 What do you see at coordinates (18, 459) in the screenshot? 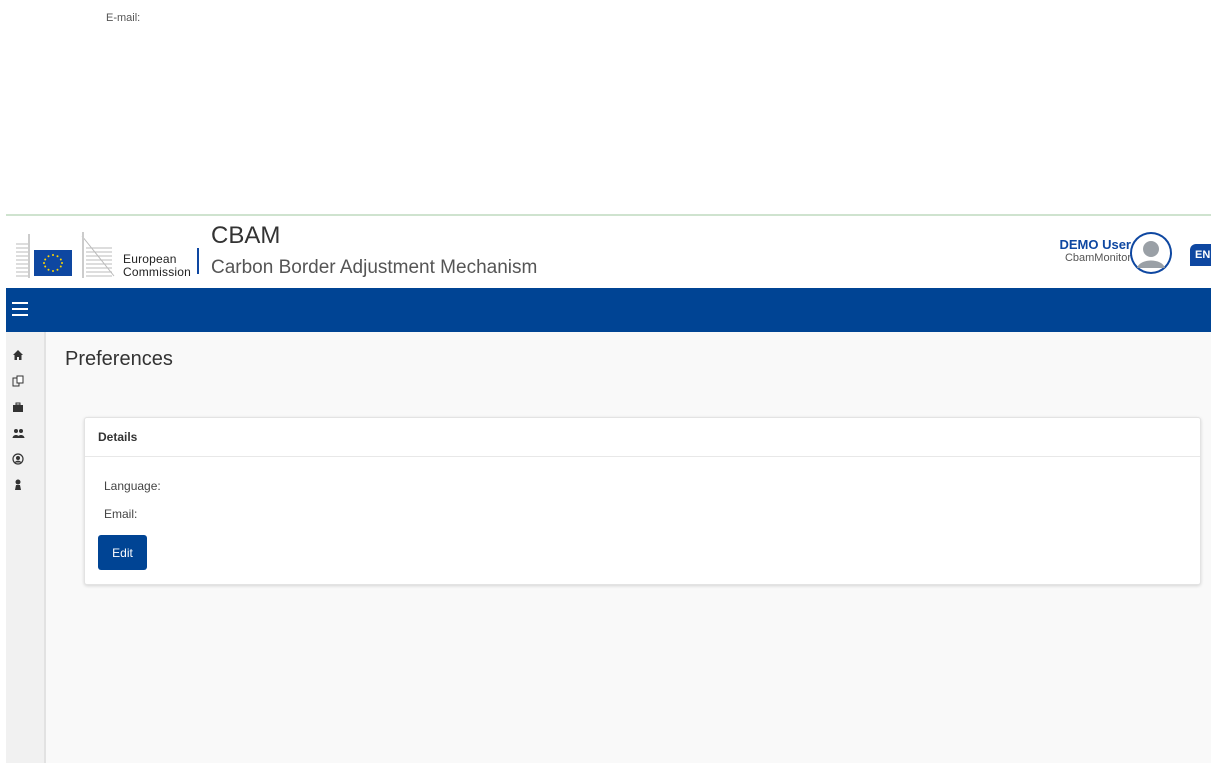
I see `user-circle-icon` at bounding box center [18, 459].